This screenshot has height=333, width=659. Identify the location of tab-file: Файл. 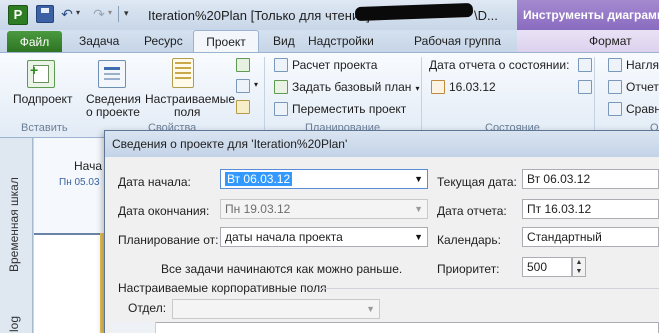
(34, 41).